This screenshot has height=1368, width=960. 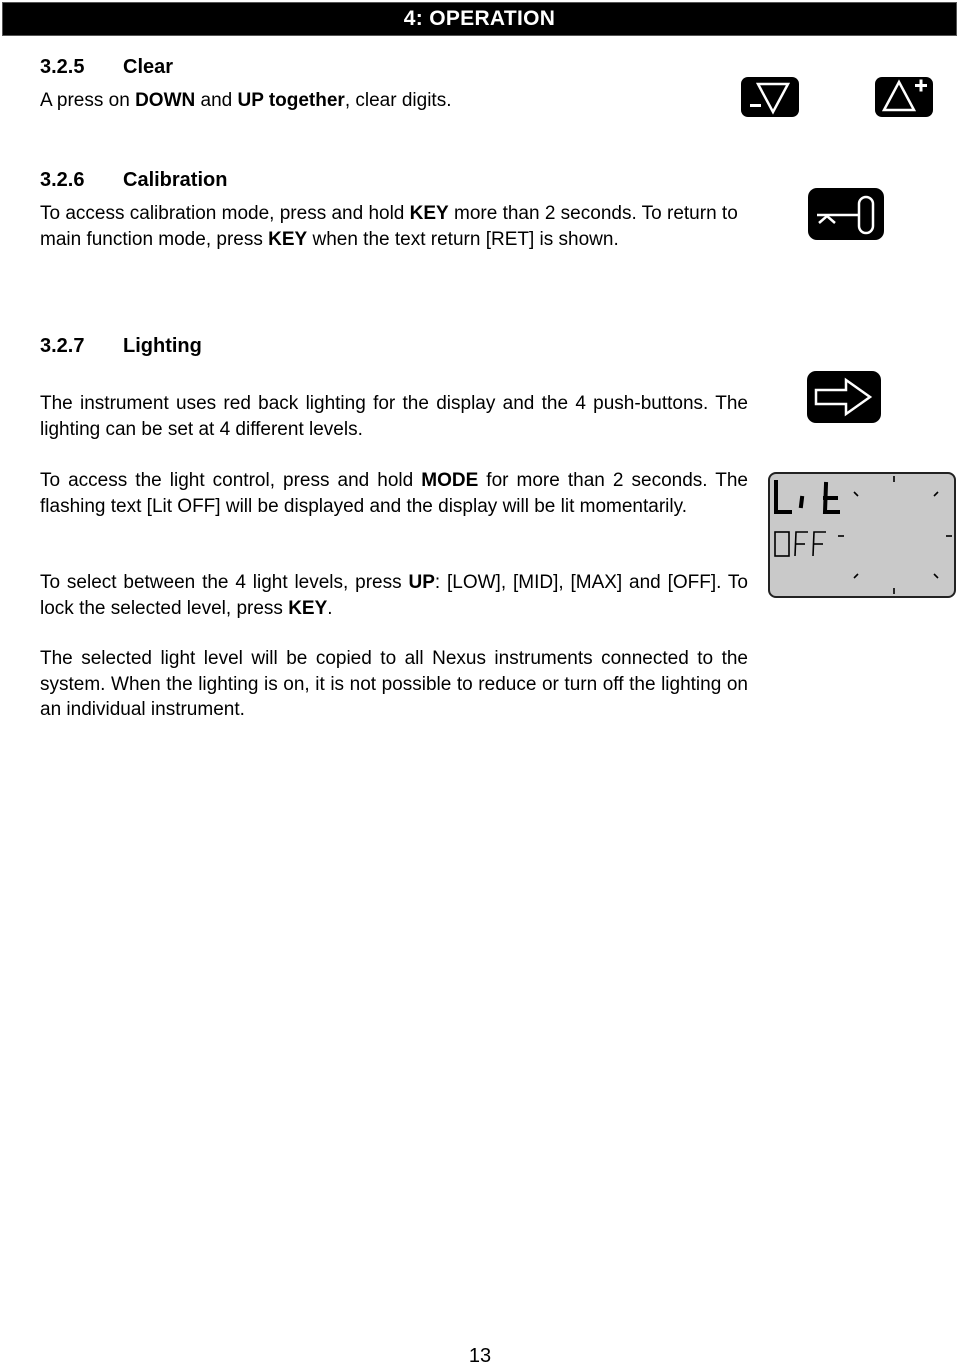 I want to click on chapter-header-bar: 4: OPERATION, so click(x=479, y=19).